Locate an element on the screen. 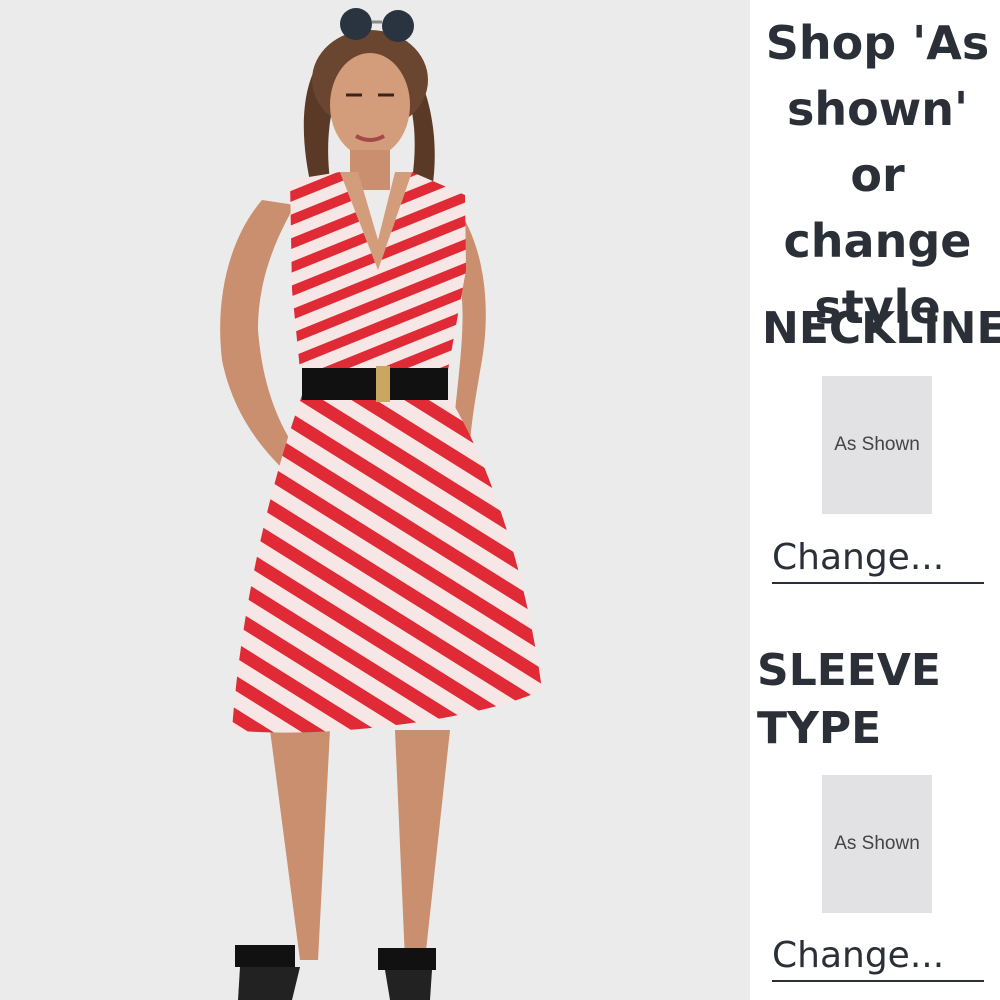 This screenshot has height=1000, width=1000. neckline-option-tile: As Shown is located at coordinates (877, 445).